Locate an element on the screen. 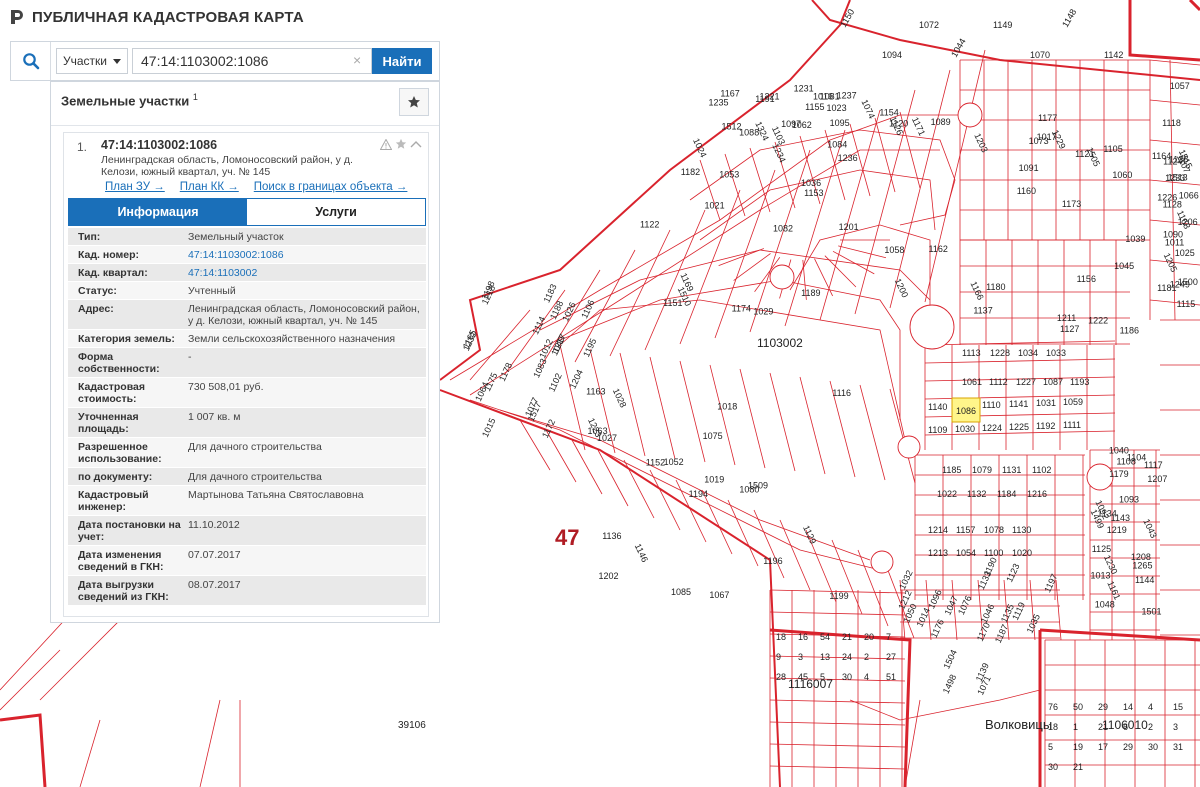 This screenshot has height=787, width=1200. parcel-number: 18 is located at coordinates (781, 637).